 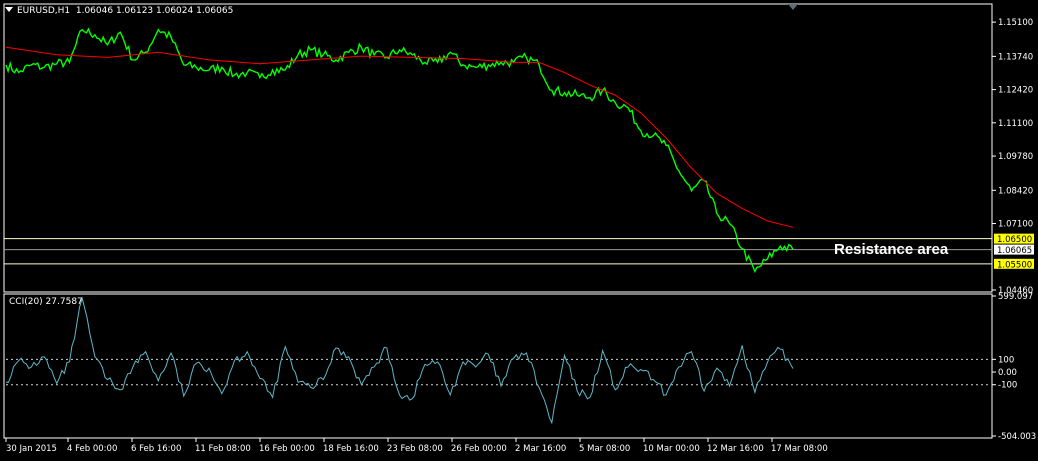 I want to click on time-tick-label-5: 18 Feb 16:00, so click(x=351, y=449).